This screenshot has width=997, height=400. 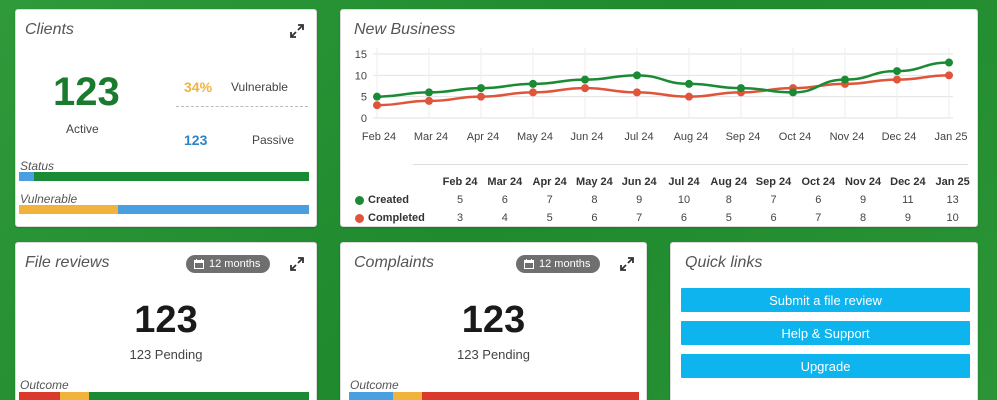 What do you see at coordinates (690, 164) in the screenshot?
I see `table-divider` at bounding box center [690, 164].